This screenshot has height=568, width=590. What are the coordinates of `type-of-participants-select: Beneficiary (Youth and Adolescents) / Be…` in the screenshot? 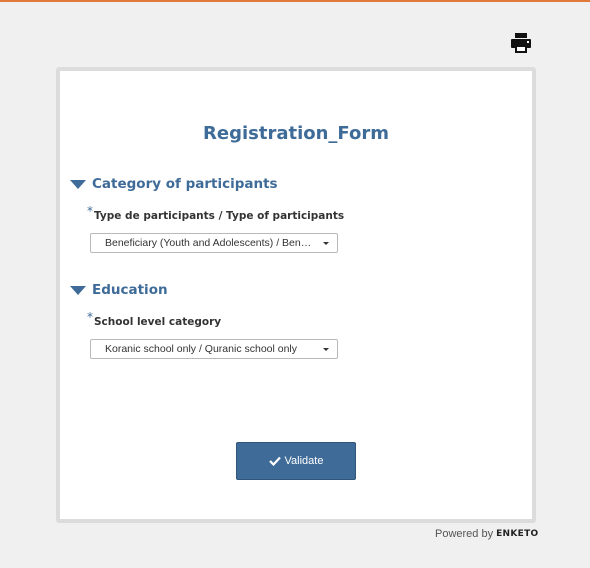 It's located at (214, 243).